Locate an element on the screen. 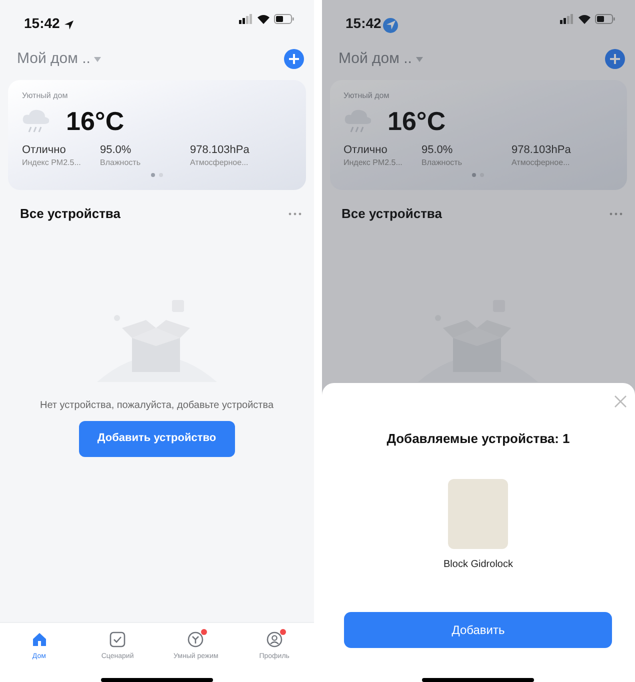 The width and height of the screenshot is (635, 682). person-icon is located at coordinates (274, 639).